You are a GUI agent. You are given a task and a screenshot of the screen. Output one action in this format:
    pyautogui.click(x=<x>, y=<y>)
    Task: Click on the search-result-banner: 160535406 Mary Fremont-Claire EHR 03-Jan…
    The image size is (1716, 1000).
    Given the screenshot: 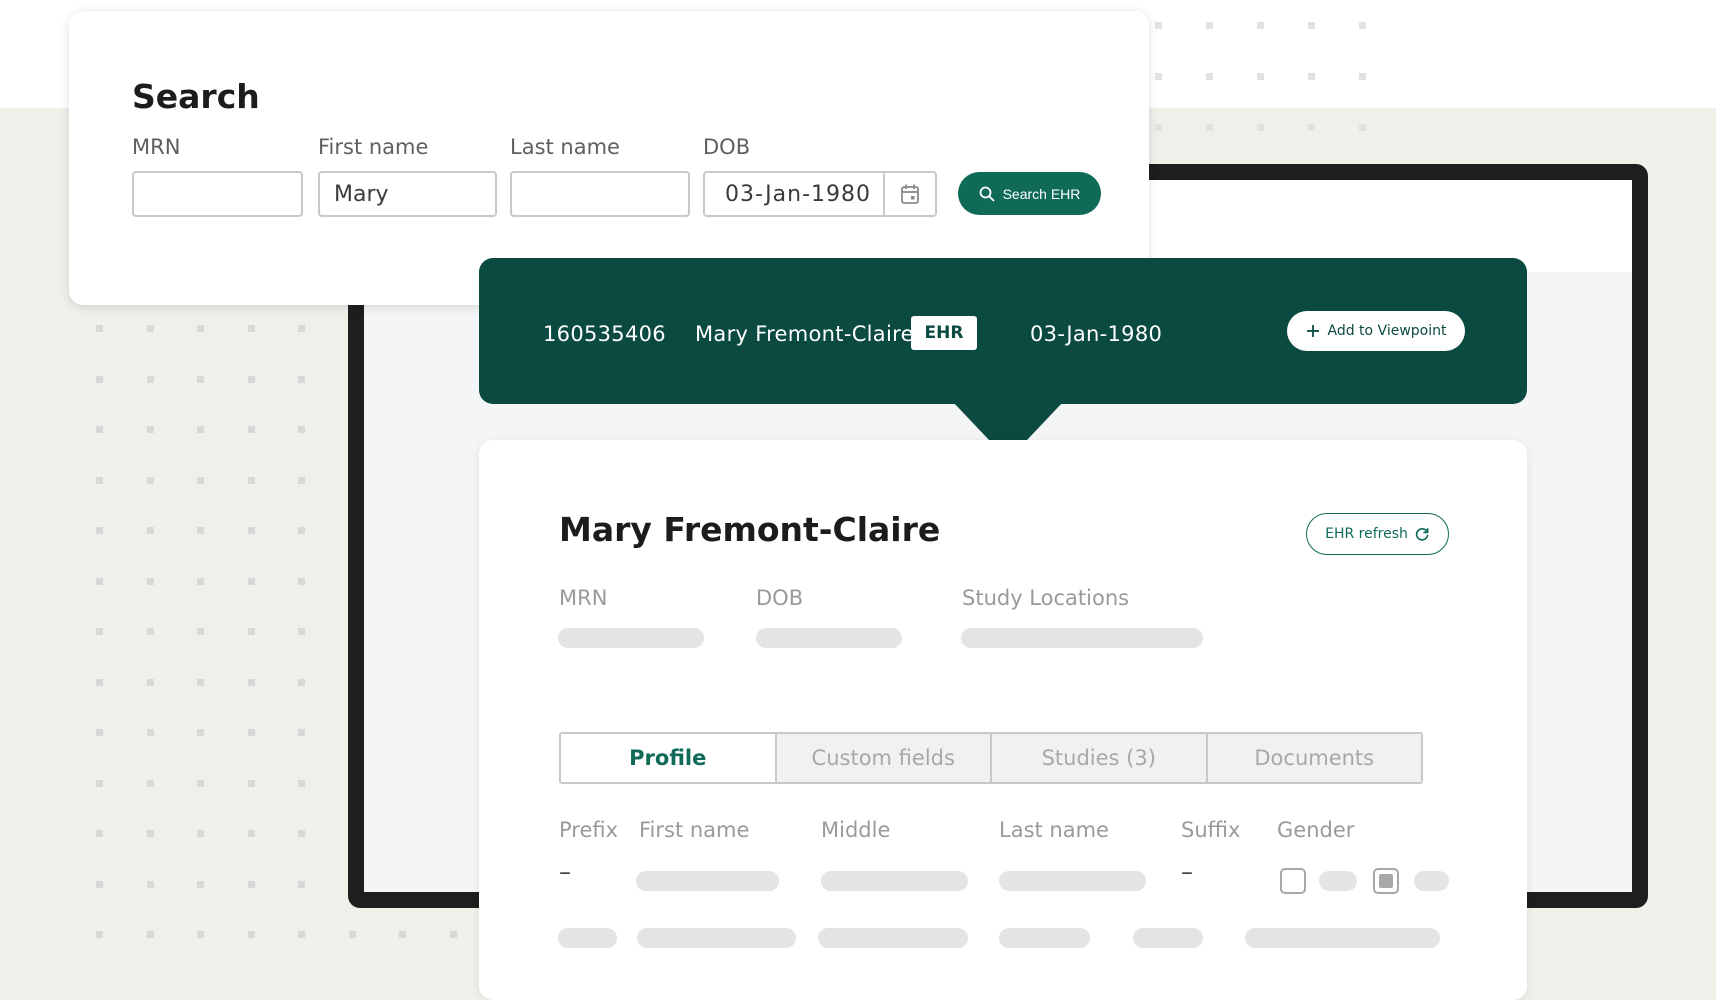 What is the action you would take?
    pyautogui.click(x=1003, y=359)
    